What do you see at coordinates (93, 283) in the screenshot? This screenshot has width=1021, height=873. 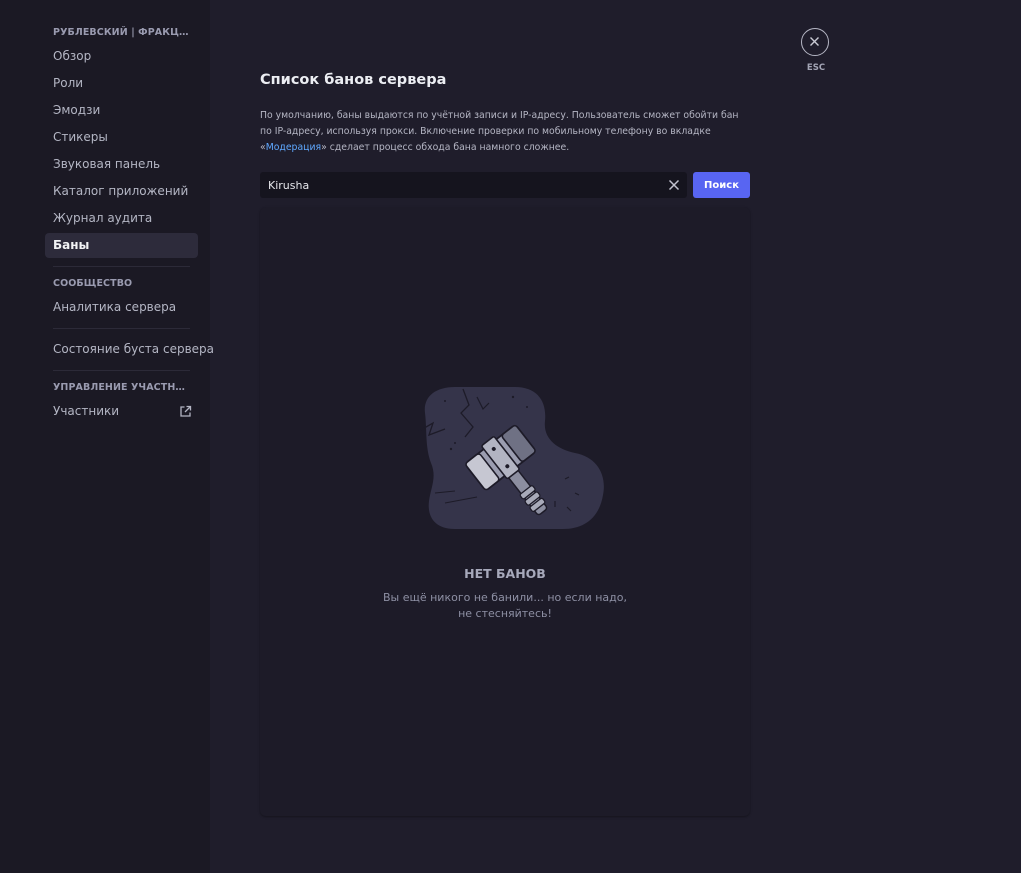 I see `sidebar-header-community: СООБЩЕСТВО` at bounding box center [93, 283].